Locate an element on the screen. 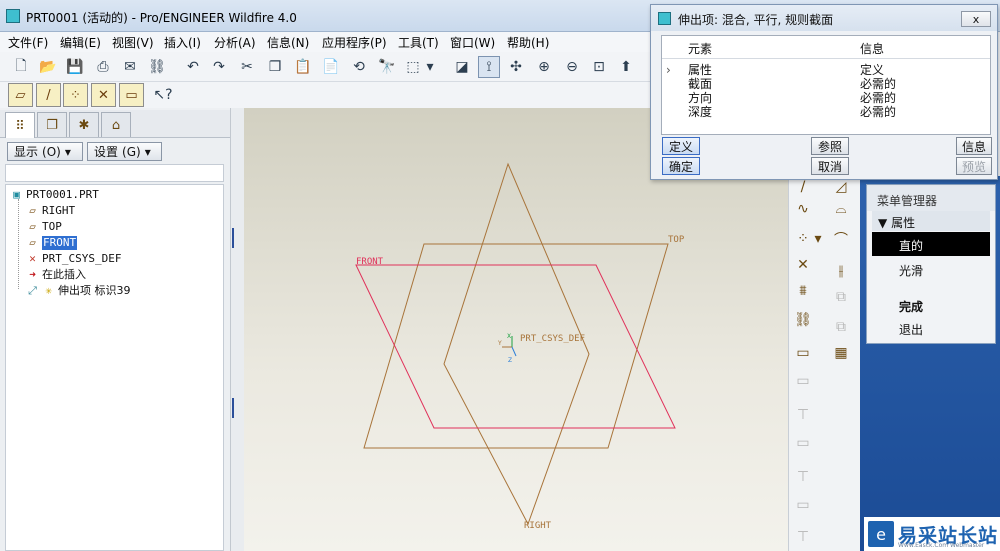 This screenshot has width=1000, height=551. open-folder-icon: 📂 is located at coordinates (48, 67).